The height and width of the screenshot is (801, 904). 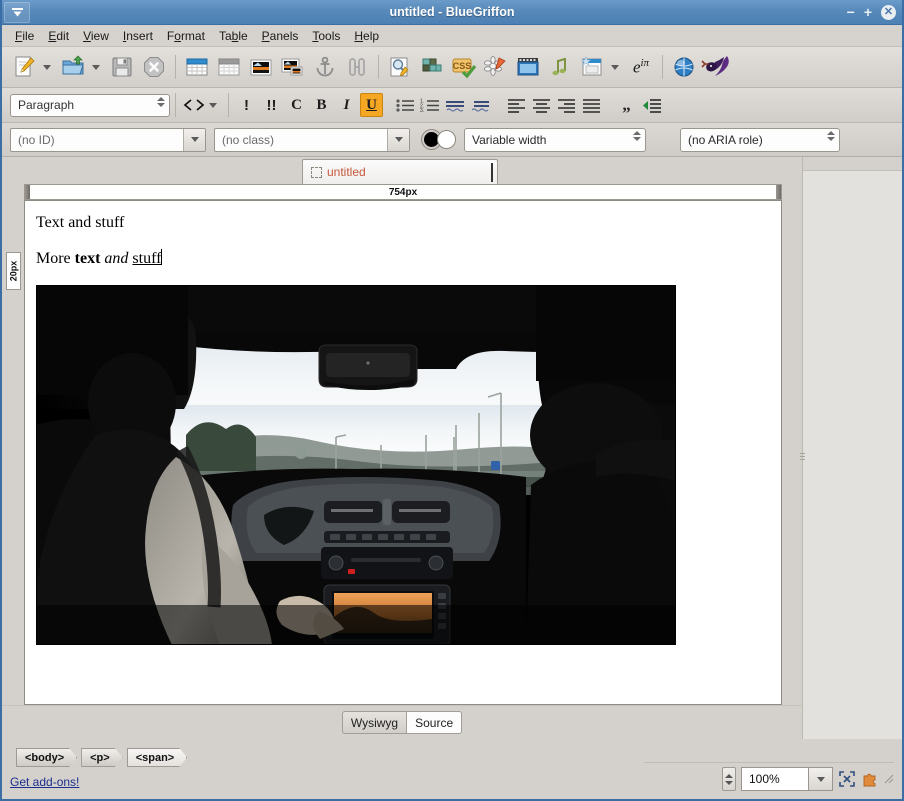 What do you see at coordinates (403, 223) in the screenshot?
I see `paragraph-1: Text and stuff` at bounding box center [403, 223].